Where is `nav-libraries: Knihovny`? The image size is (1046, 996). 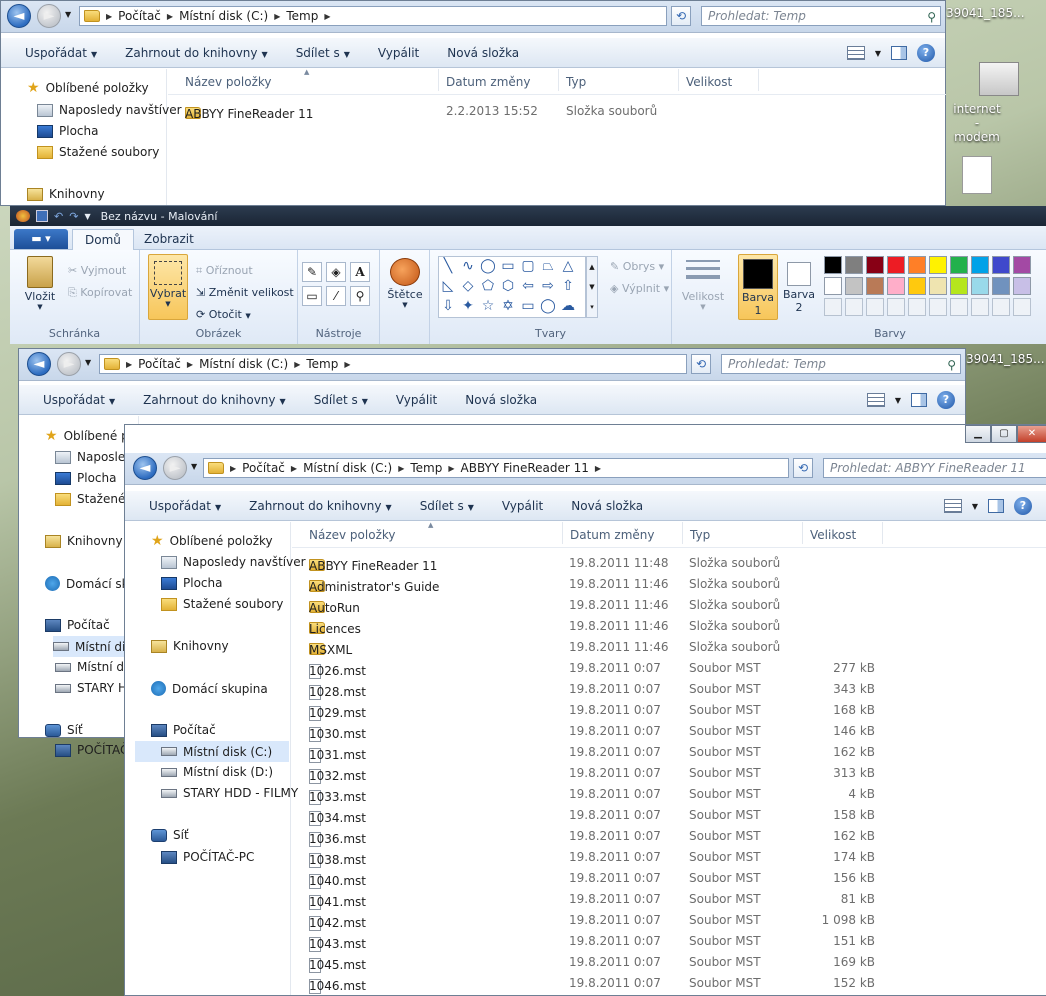
nav-libraries: Knihovny is located at coordinates (190, 646).